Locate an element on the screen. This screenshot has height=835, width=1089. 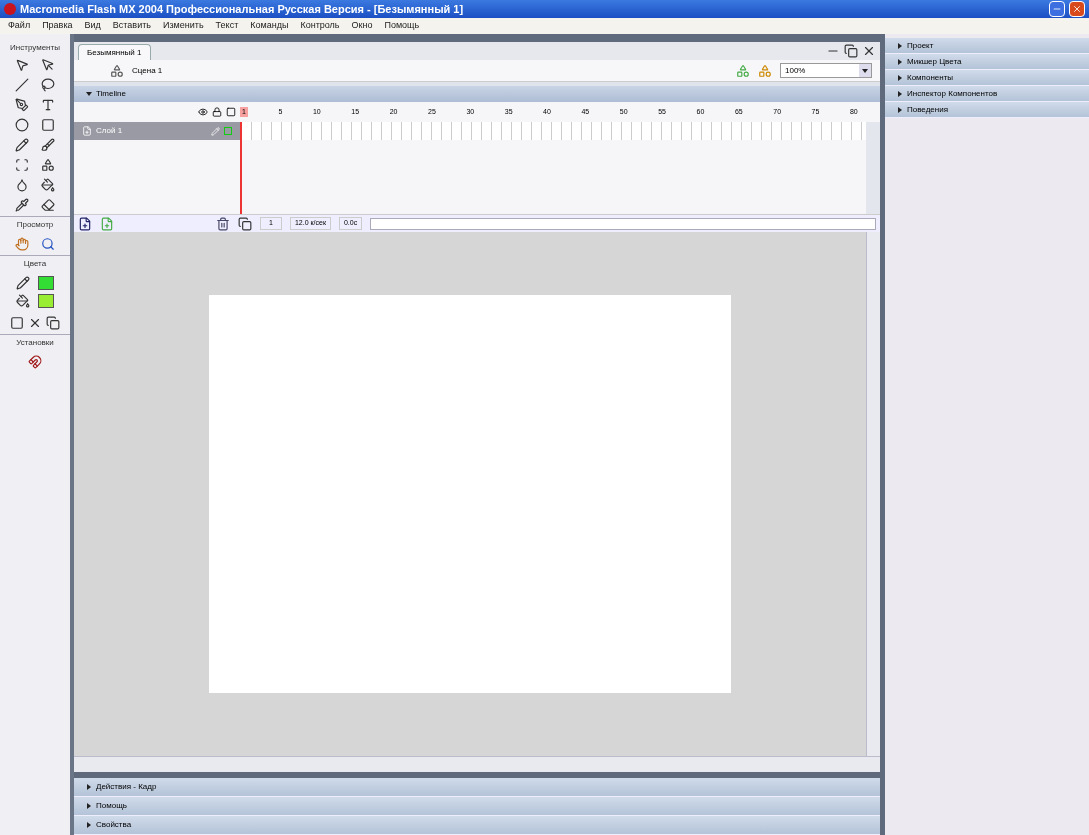
panel-title: Микшер Цвета is located at coordinates (934, 61).